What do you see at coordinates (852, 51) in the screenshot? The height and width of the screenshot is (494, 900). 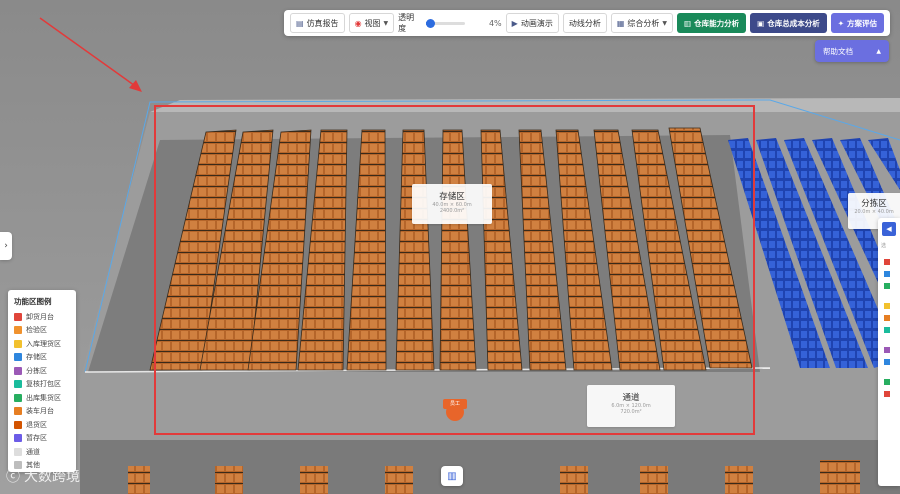 I see `help-doc-button: 帮助文档 ▲` at bounding box center [852, 51].